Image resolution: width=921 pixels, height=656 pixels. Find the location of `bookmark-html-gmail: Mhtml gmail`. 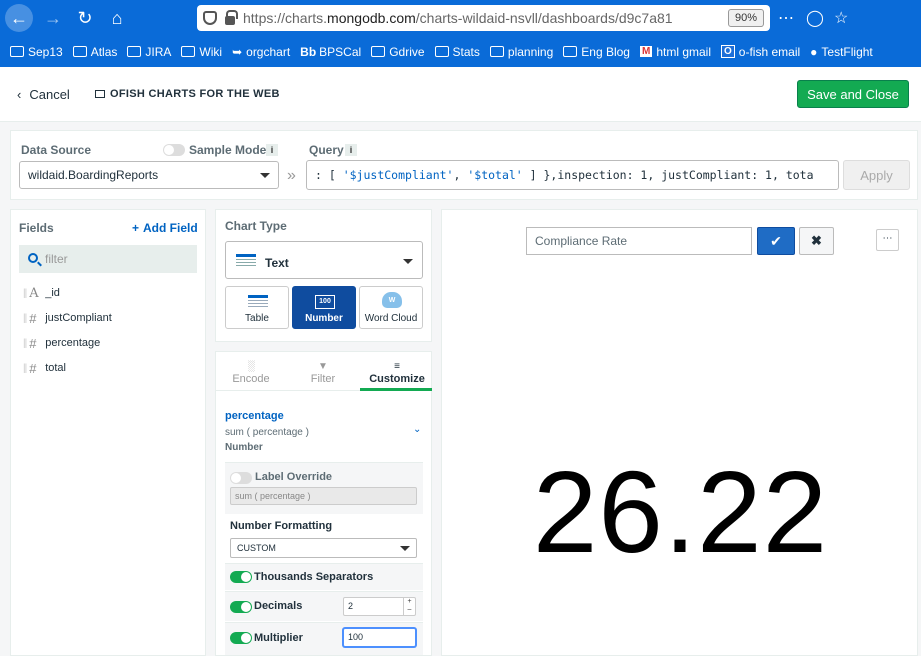

bookmark-html-gmail: Mhtml gmail is located at coordinates (675, 52).